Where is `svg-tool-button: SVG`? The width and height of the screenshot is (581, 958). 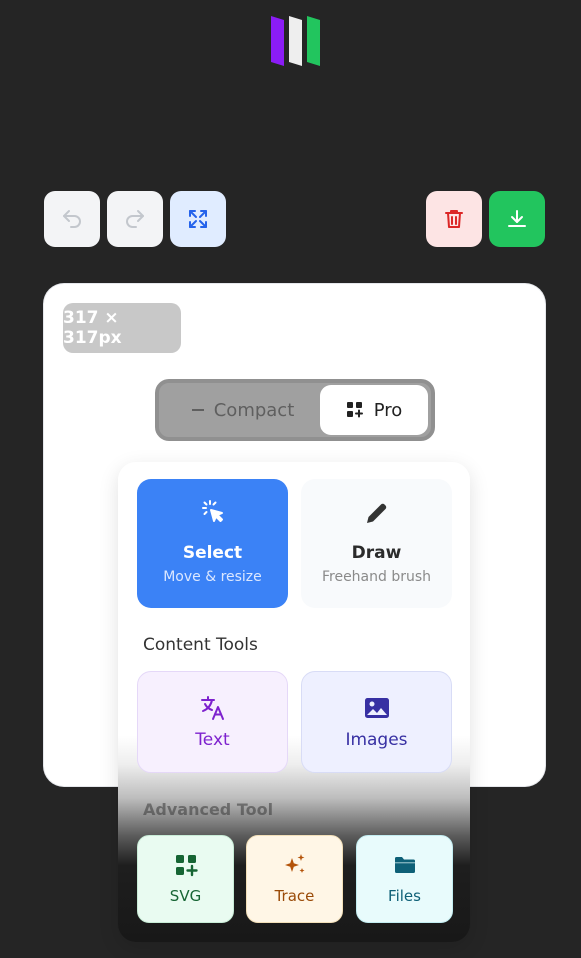 svg-tool-button: SVG is located at coordinates (185, 879).